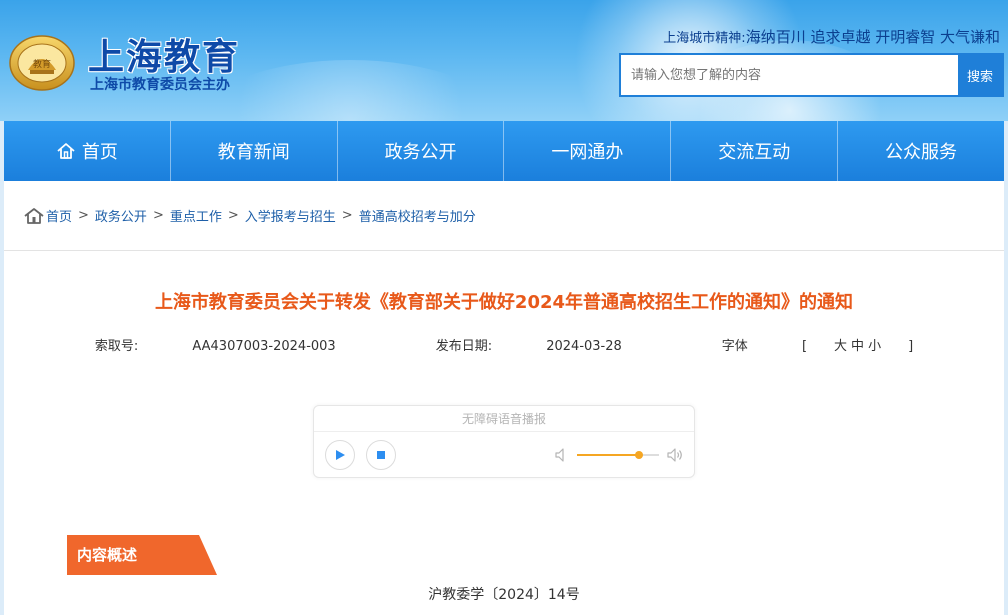 The height and width of the screenshot is (615, 1008). I want to click on nav-item-interaction: 交流互动, so click(755, 151).